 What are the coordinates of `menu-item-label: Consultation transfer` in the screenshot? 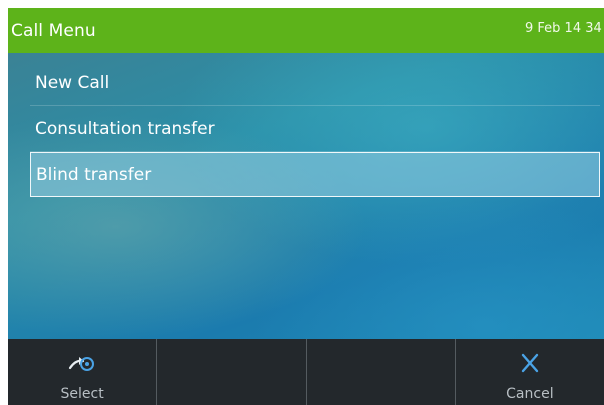 It's located at (125, 128).